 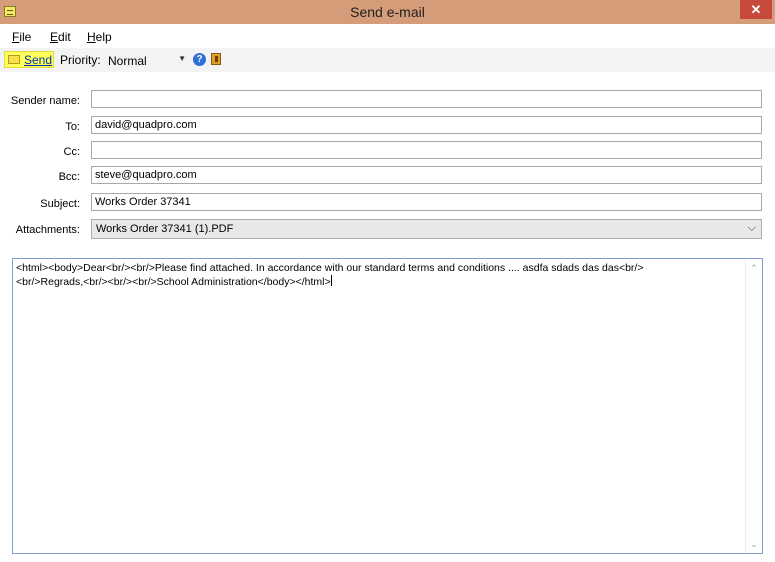 What do you see at coordinates (165, 229) in the screenshot?
I see `attachments-value: Works Order 37341 (1).PDF` at bounding box center [165, 229].